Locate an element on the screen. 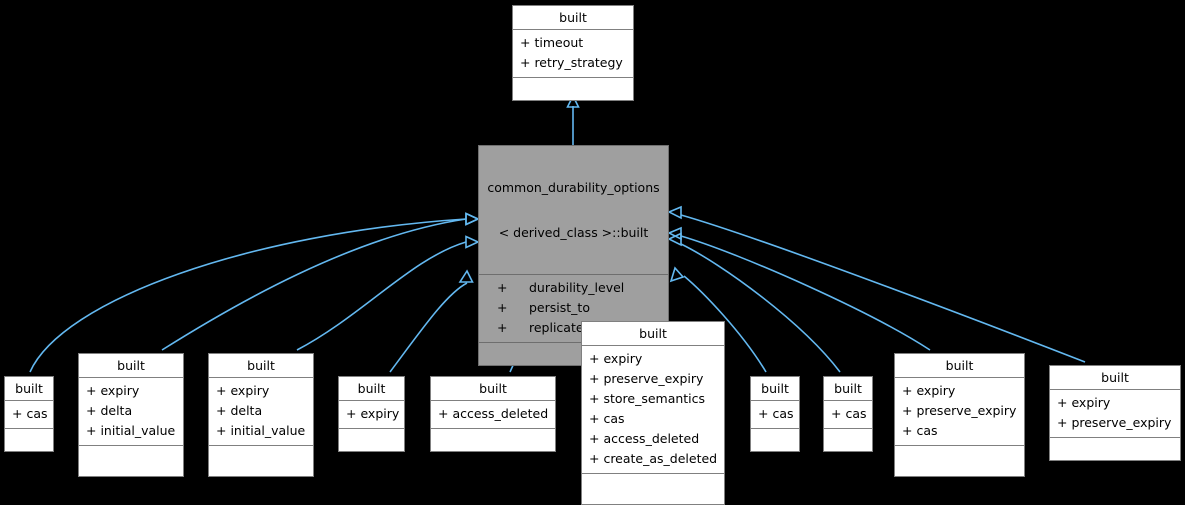  node-built-access-deleted: built + access_deleted is located at coordinates (493, 414).